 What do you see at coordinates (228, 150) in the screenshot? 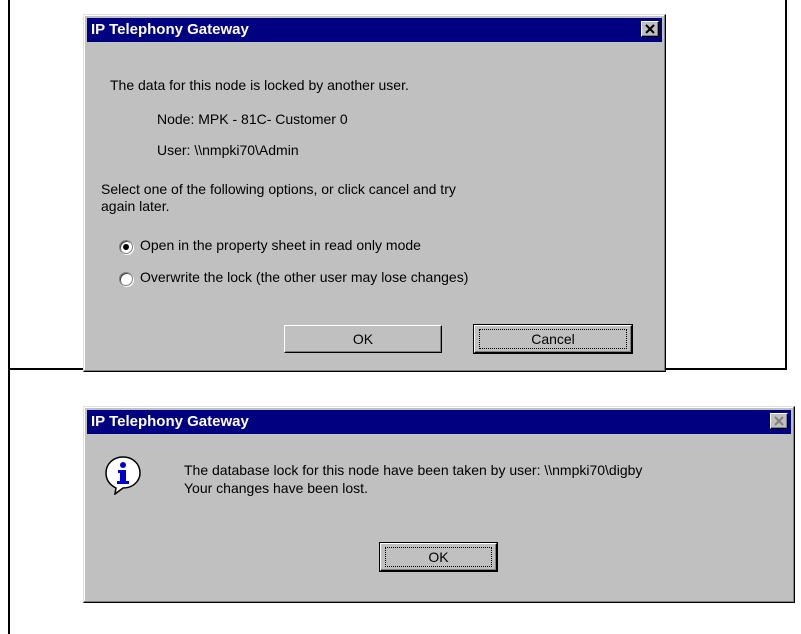
I see `user-line: User: \\nmpki70\Admin` at bounding box center [228, 150].